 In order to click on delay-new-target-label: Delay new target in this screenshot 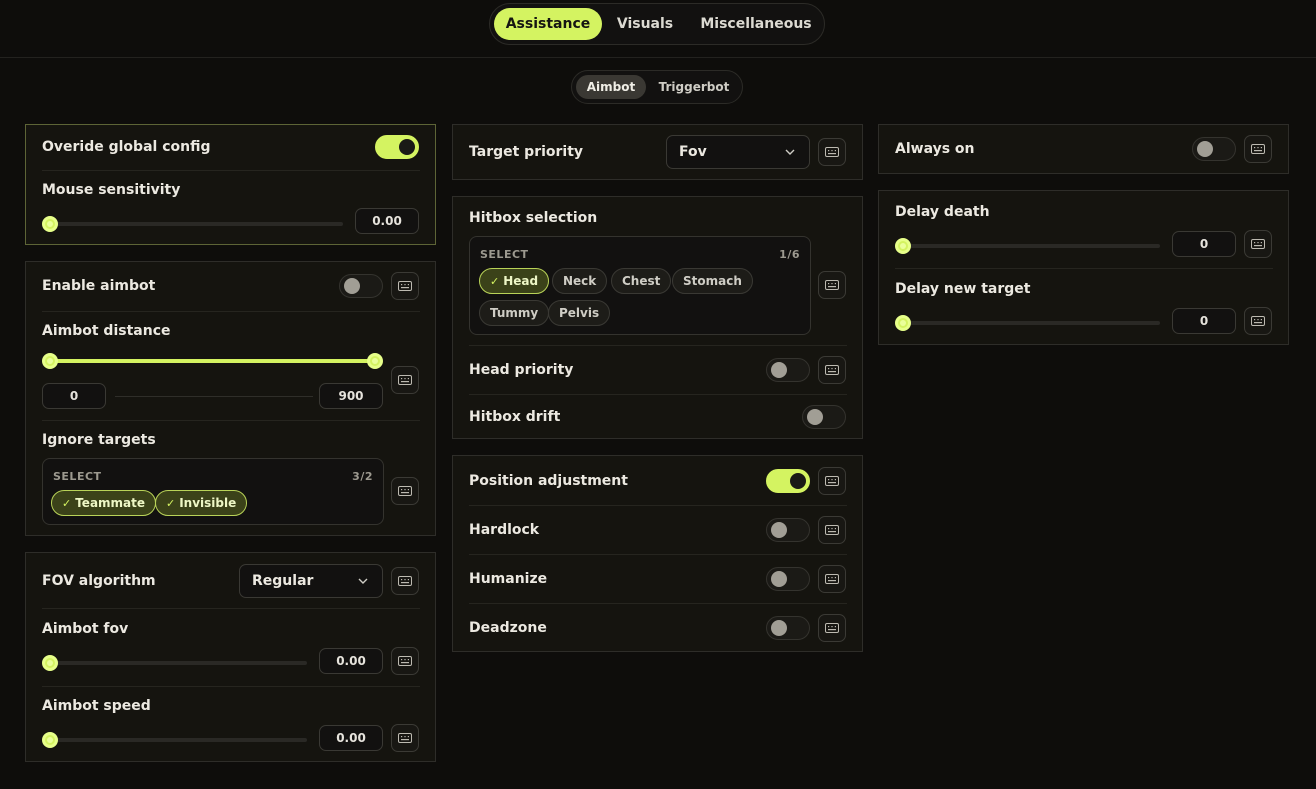, I will do `click(963, 289)`.